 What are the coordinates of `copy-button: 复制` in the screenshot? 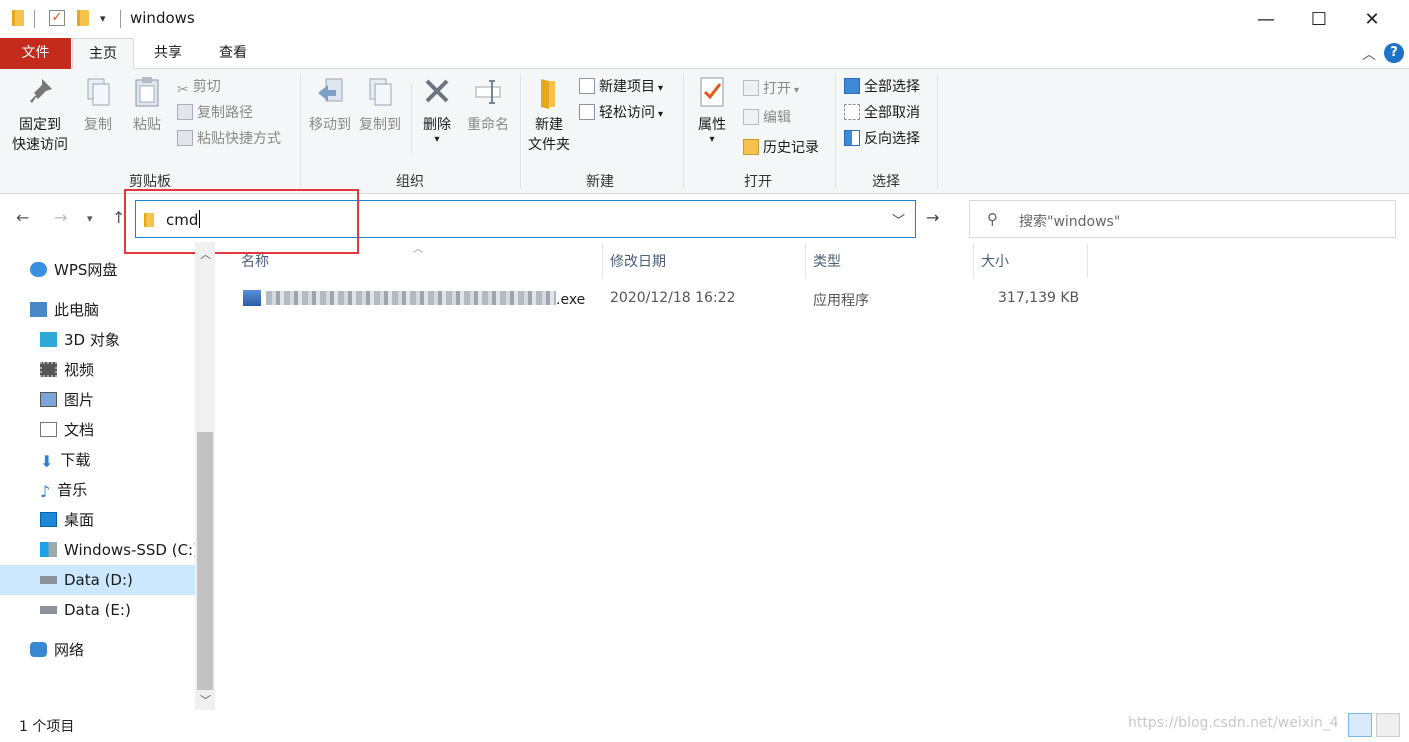 It's located at (98, 105).